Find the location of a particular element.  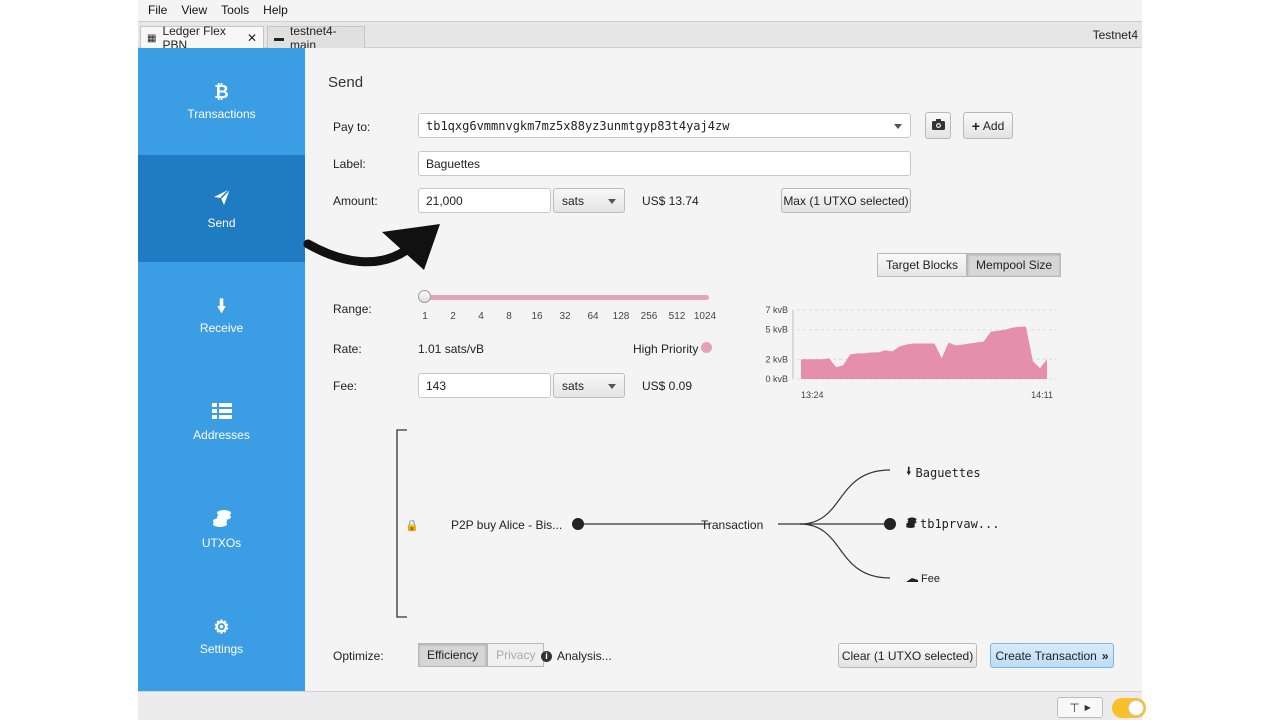

usb-devices-button: ⊤ ▶ is located at coordinates (1080, 707).